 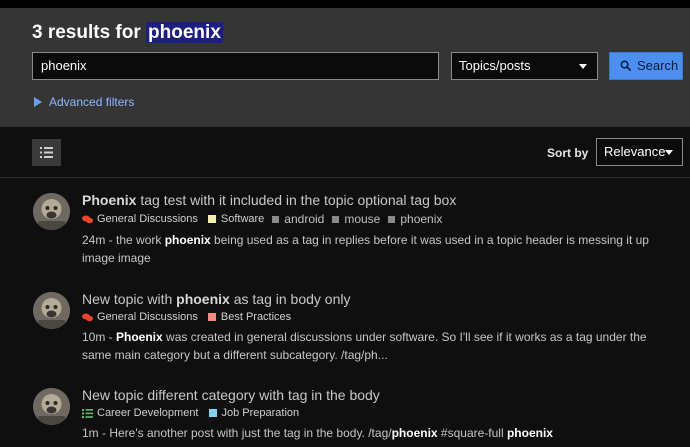 I want to click on blurb-text: #square-full, so click(x=472, y=433).